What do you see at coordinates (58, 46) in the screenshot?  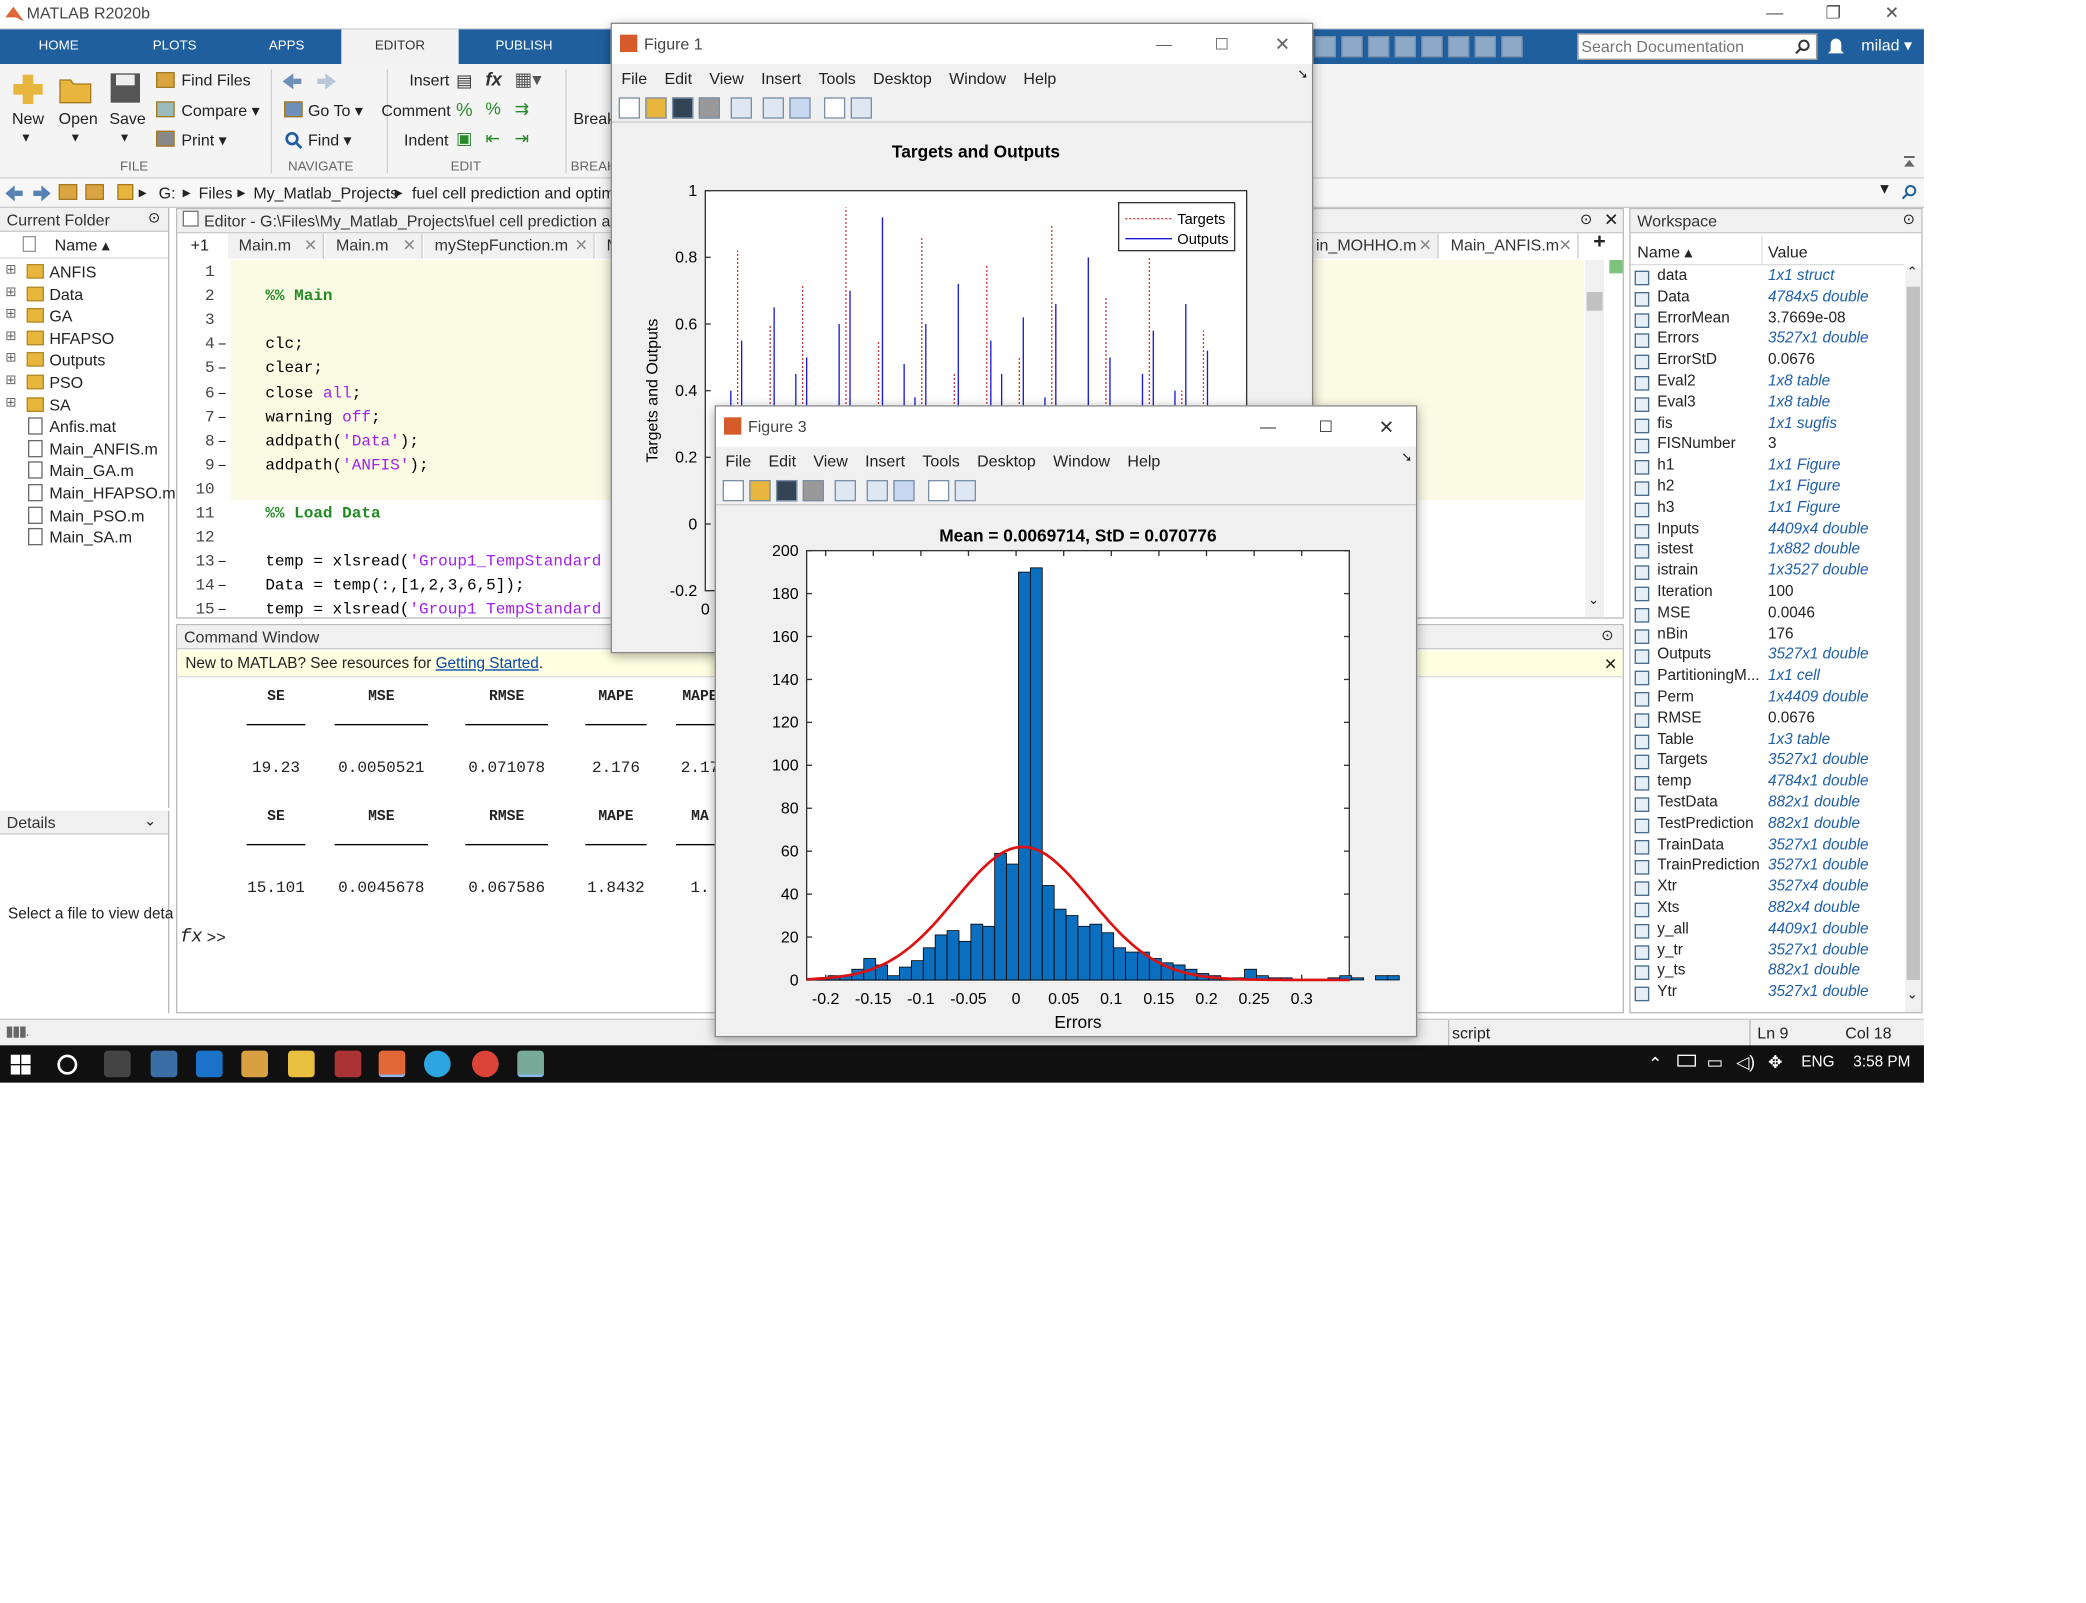 I see `tab-home: HOME` at bounding box center [58, 46].